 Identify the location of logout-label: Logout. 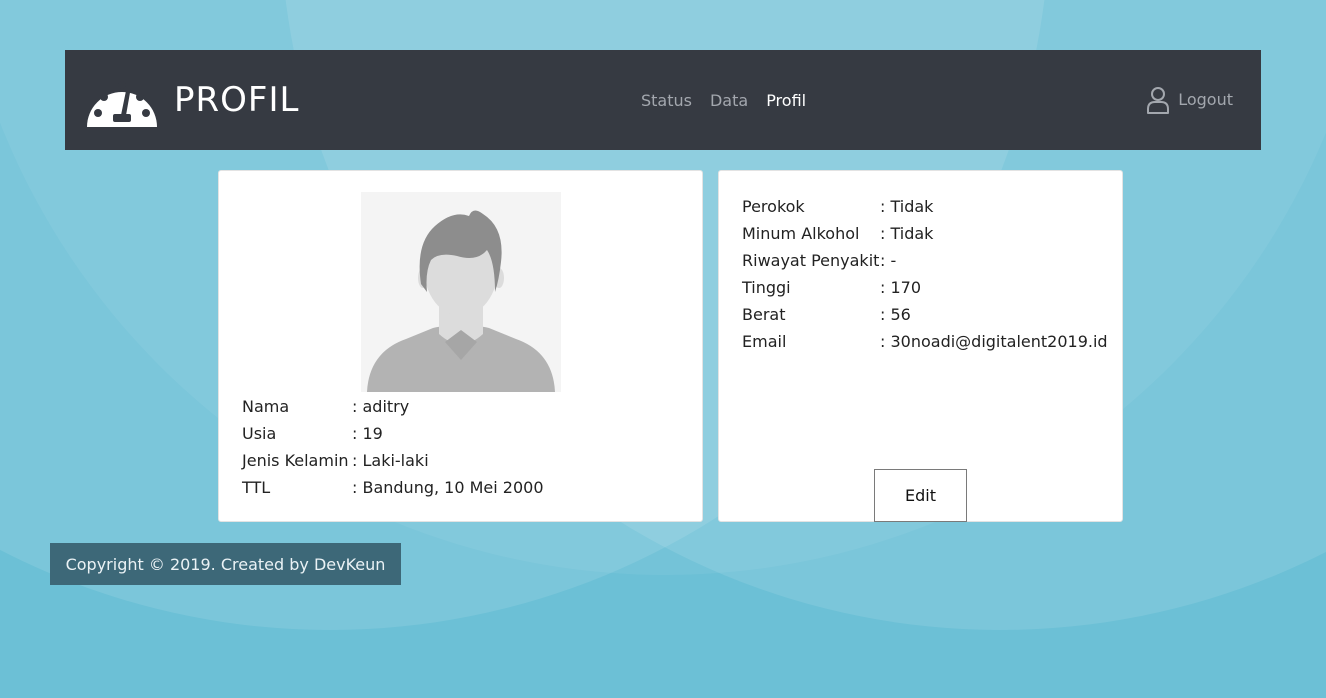
(1205, 99).